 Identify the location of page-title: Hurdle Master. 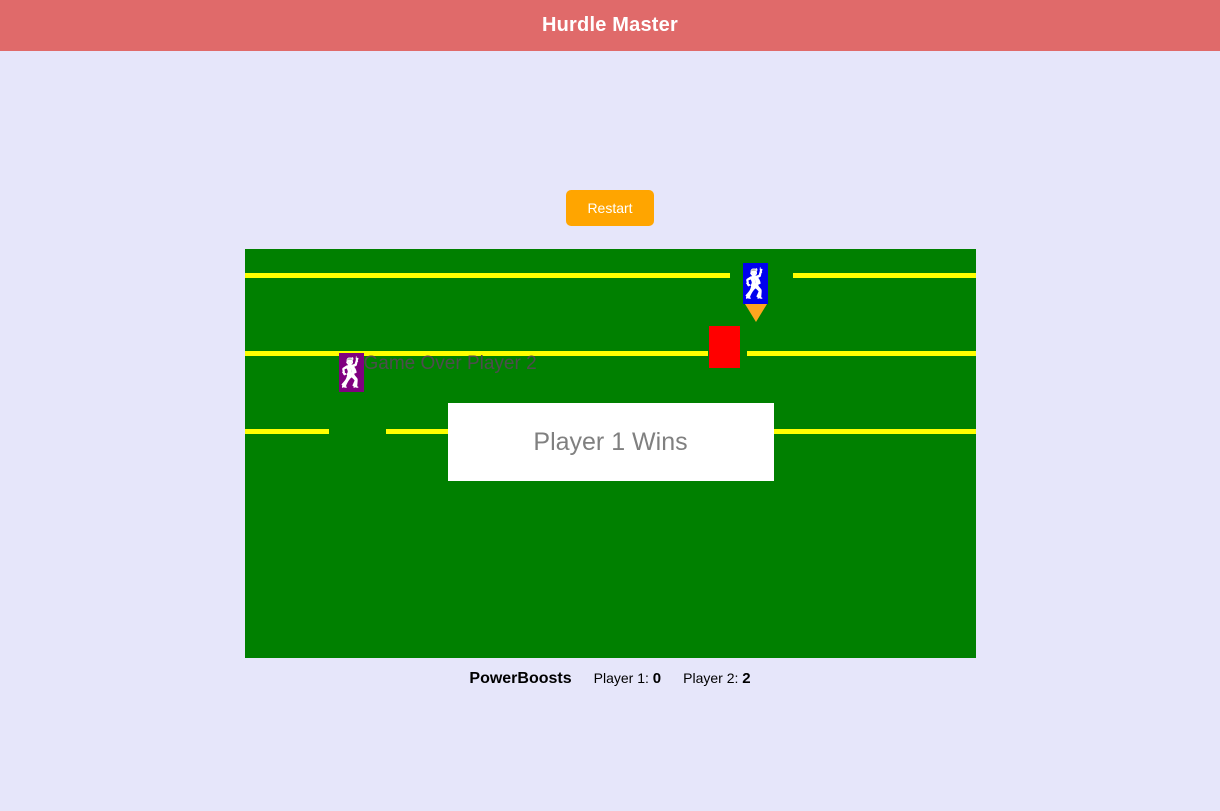
(610, 25).